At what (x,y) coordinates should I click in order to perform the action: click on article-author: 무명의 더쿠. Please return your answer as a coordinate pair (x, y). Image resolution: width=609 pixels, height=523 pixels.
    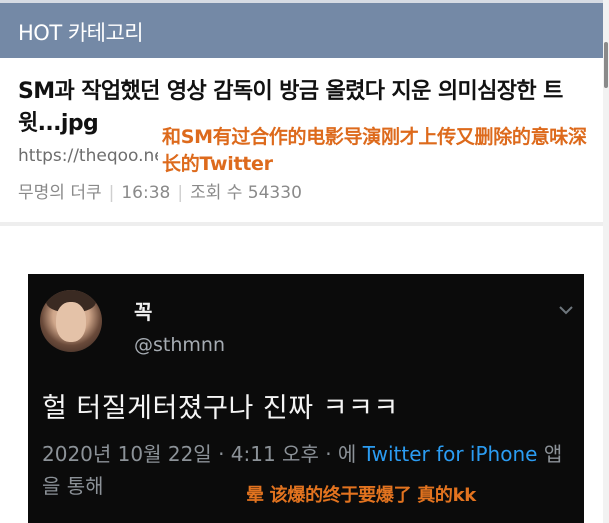
    Looking at the image, I should click on (60, 193).